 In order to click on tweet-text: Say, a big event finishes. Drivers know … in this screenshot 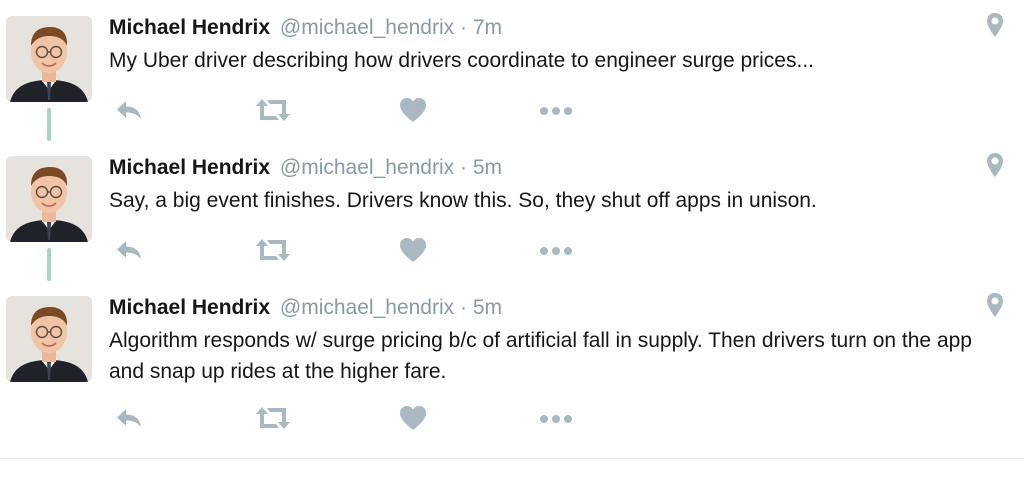, I will do `click(463, 200)`.